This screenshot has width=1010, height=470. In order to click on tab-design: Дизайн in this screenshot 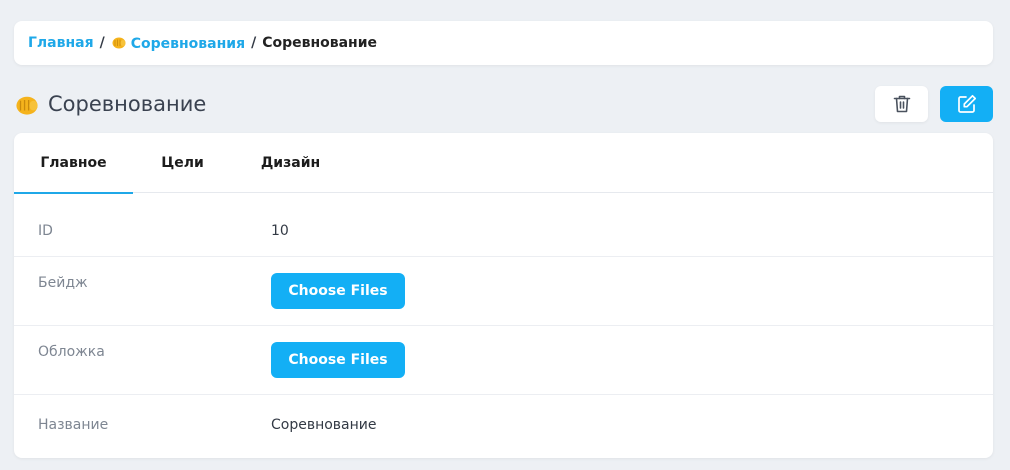, I will do `click(290, 163)`.